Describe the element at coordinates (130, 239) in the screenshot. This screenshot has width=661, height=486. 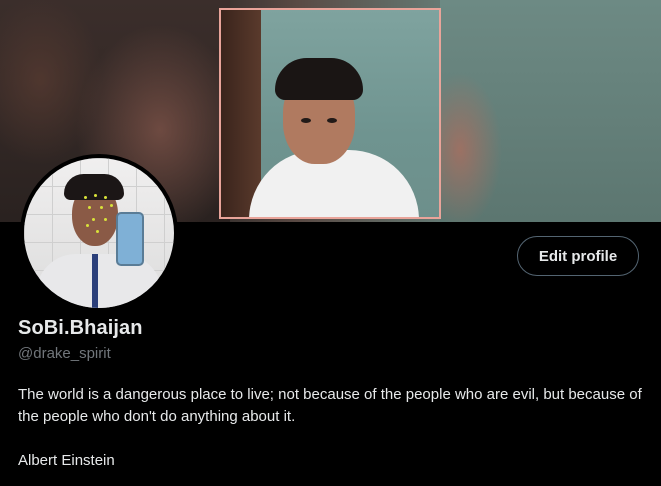
I see `avatar-phone` at that location.